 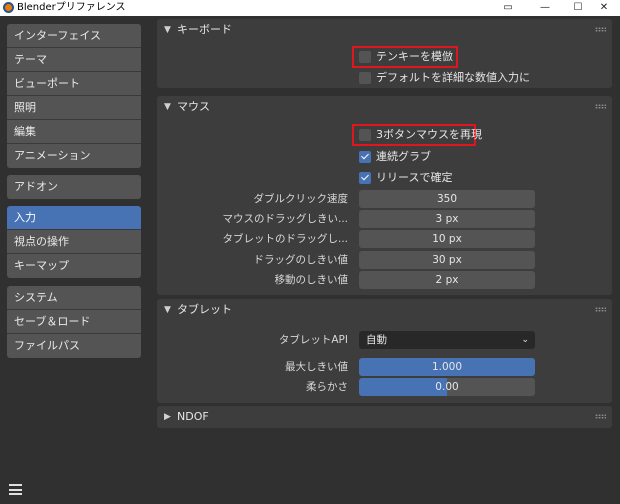 I want to click on sidebar-item-system: システム, so click(x=74, y=298).